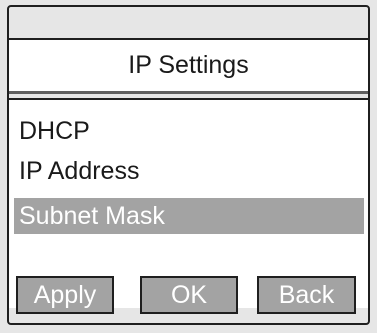 The width and height of the screenshot is (377, 333). I want to click on menu-item-dhcp: DHCP, so click(189, 131).